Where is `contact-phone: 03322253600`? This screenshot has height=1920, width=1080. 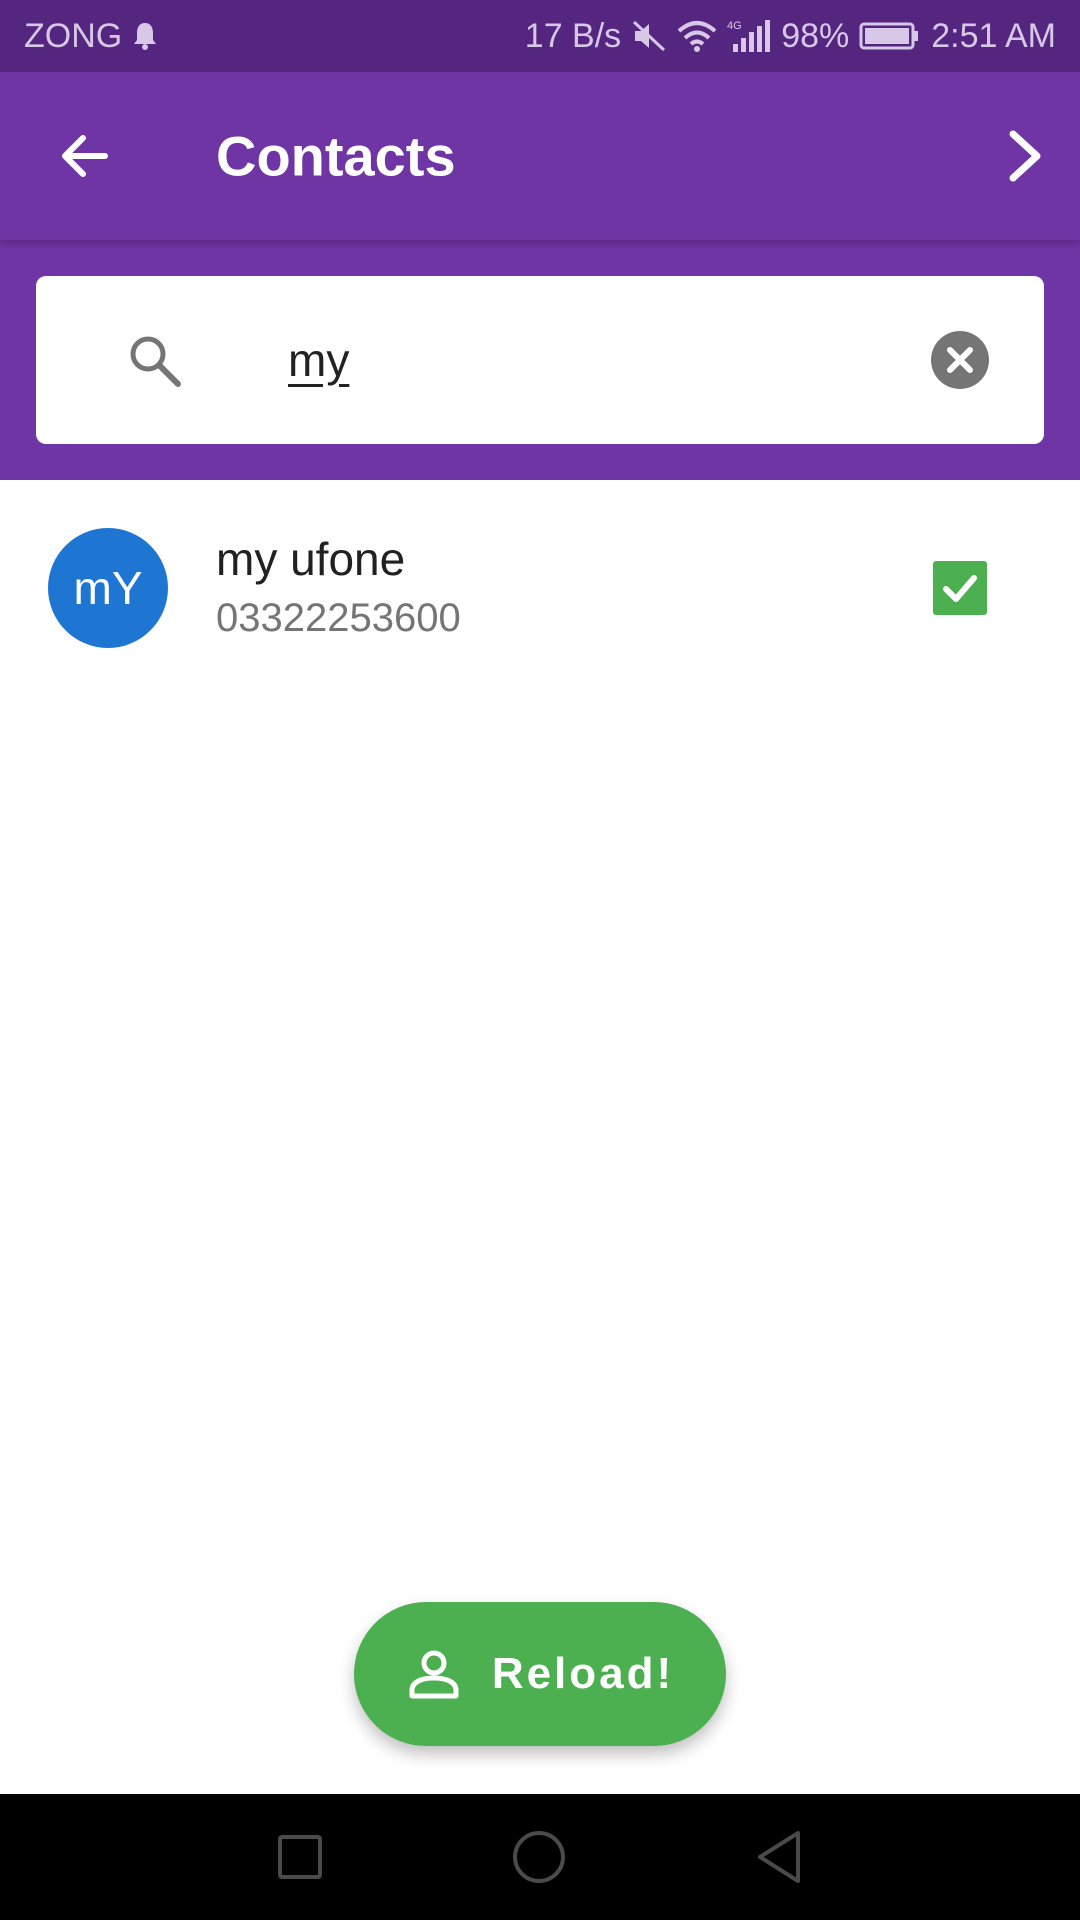 contact-phone: 03322253600 is located at coordinates (338, 618).